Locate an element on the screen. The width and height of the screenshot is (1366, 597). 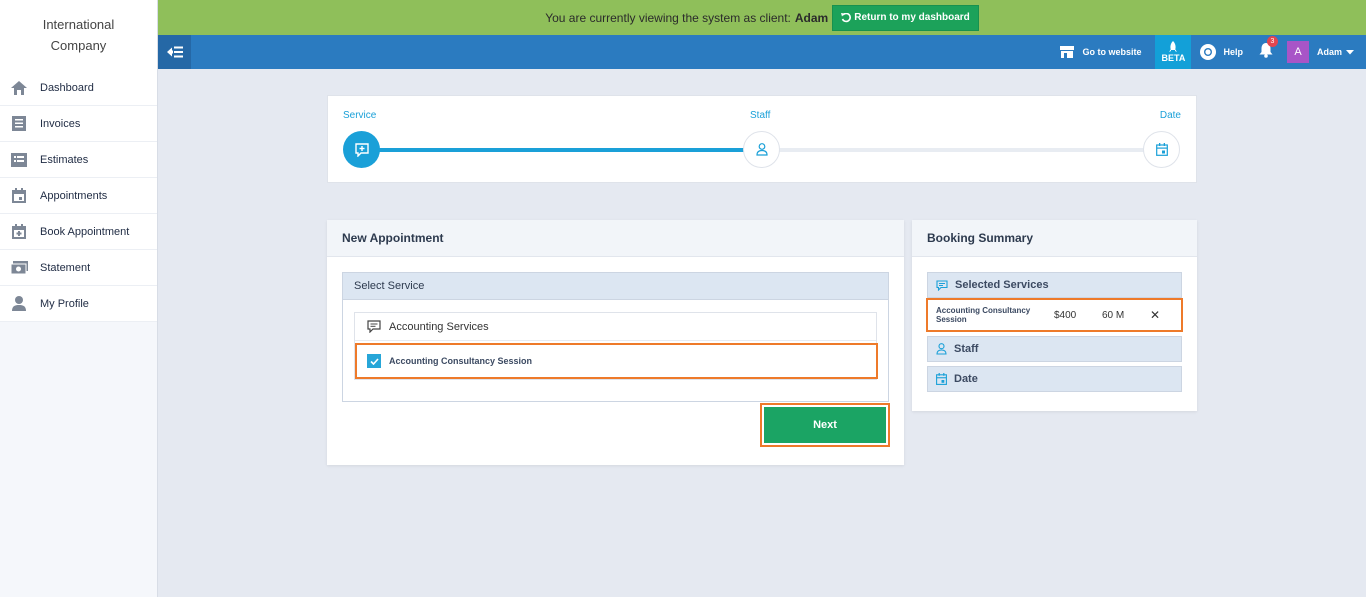
stepper-progress is located at coordinates (562, 150).